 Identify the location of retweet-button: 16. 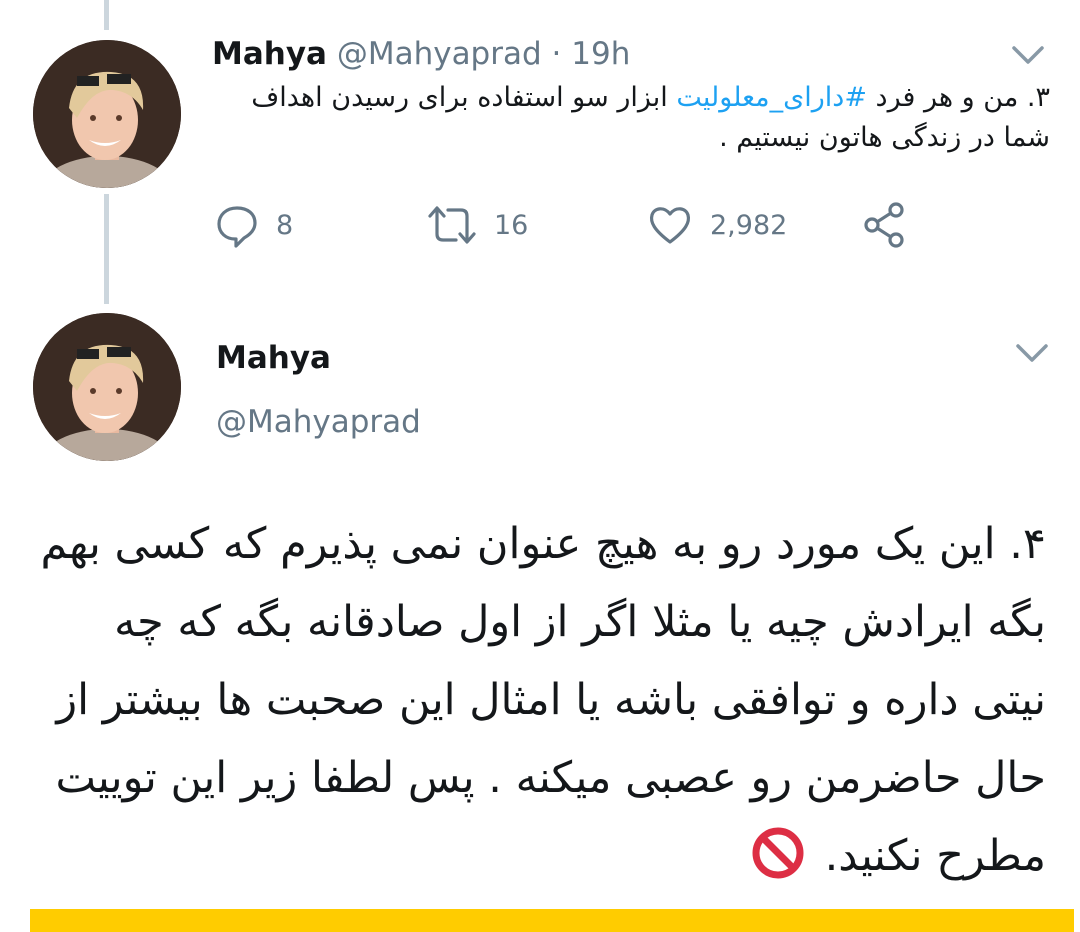
(477, 225).